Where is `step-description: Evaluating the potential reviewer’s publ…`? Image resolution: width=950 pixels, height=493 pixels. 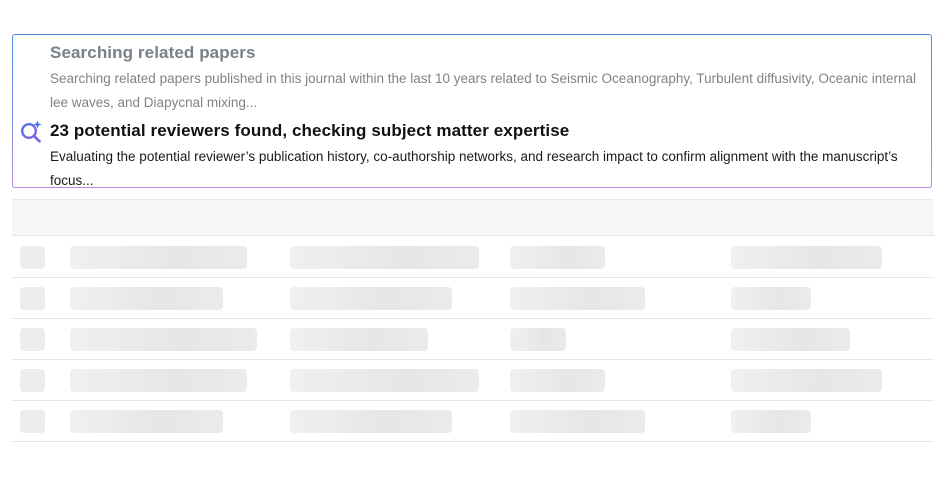
step-description: Evaluating the potential reviewer’s publ… is located at coordinates (474, 168).